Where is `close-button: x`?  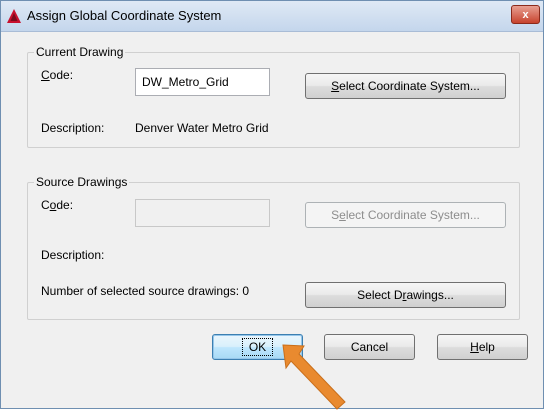 close-button: x is located at coordinates (525, 14).